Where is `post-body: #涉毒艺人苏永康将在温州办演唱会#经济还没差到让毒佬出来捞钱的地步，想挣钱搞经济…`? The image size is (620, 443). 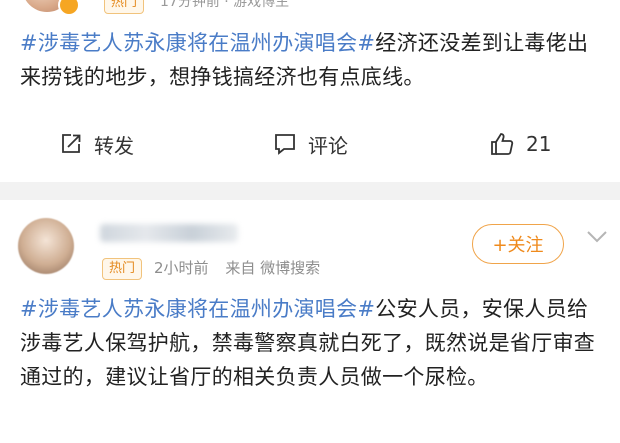 post-body: #涉毒艺人苏永康将在温州办演唱会#经济还没差到让毒佬出来捞钱的地步，想挣钱搞经济… is located at coordinates (312, 60).